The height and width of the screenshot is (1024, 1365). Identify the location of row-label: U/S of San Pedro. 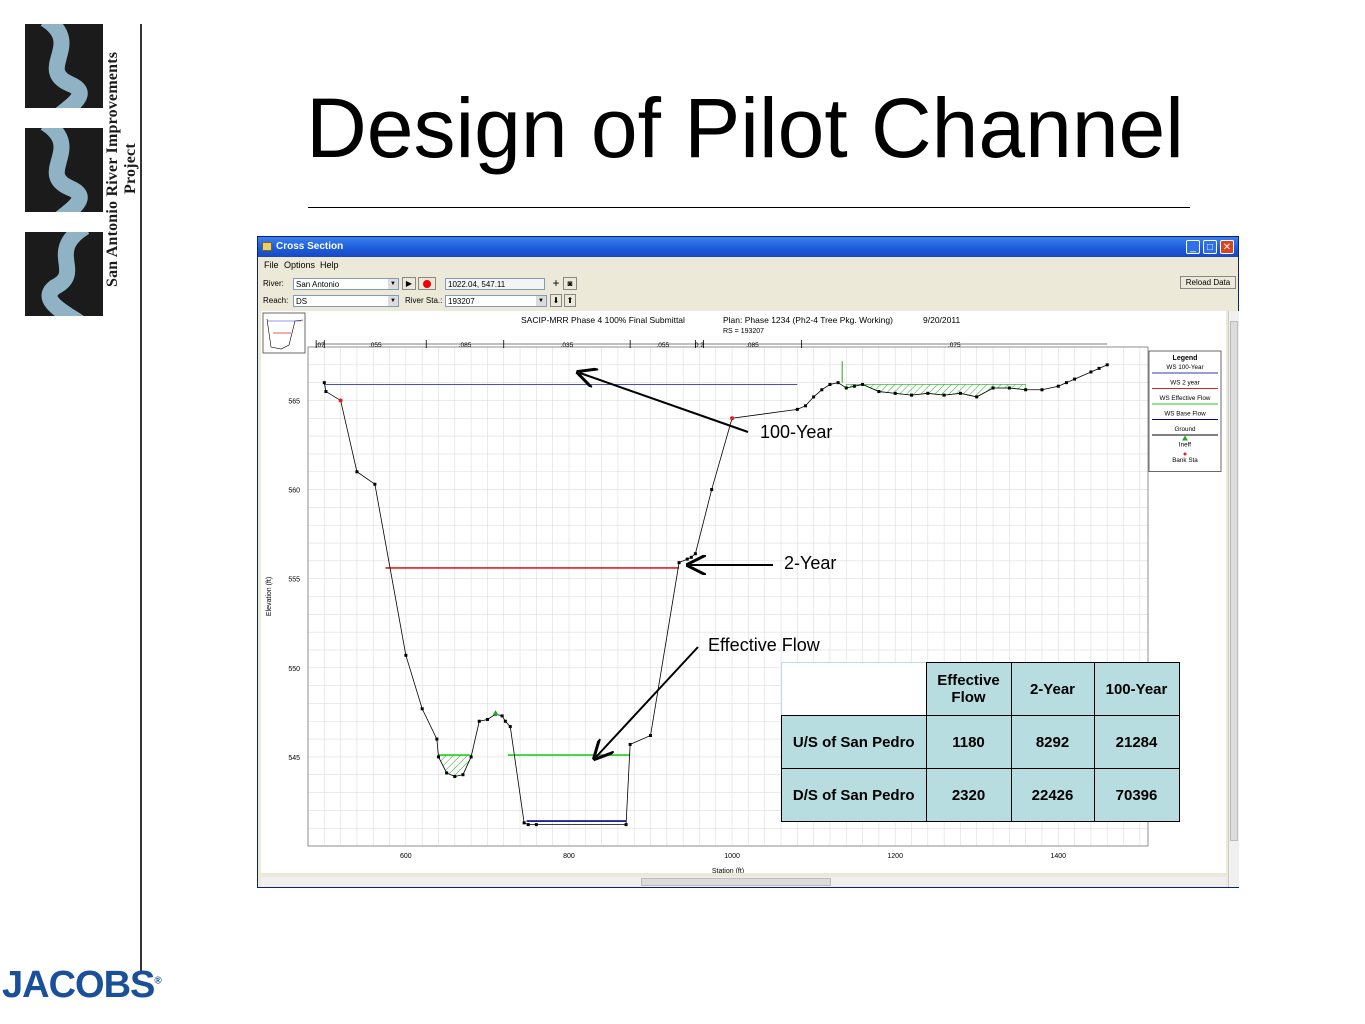
(854, 742).